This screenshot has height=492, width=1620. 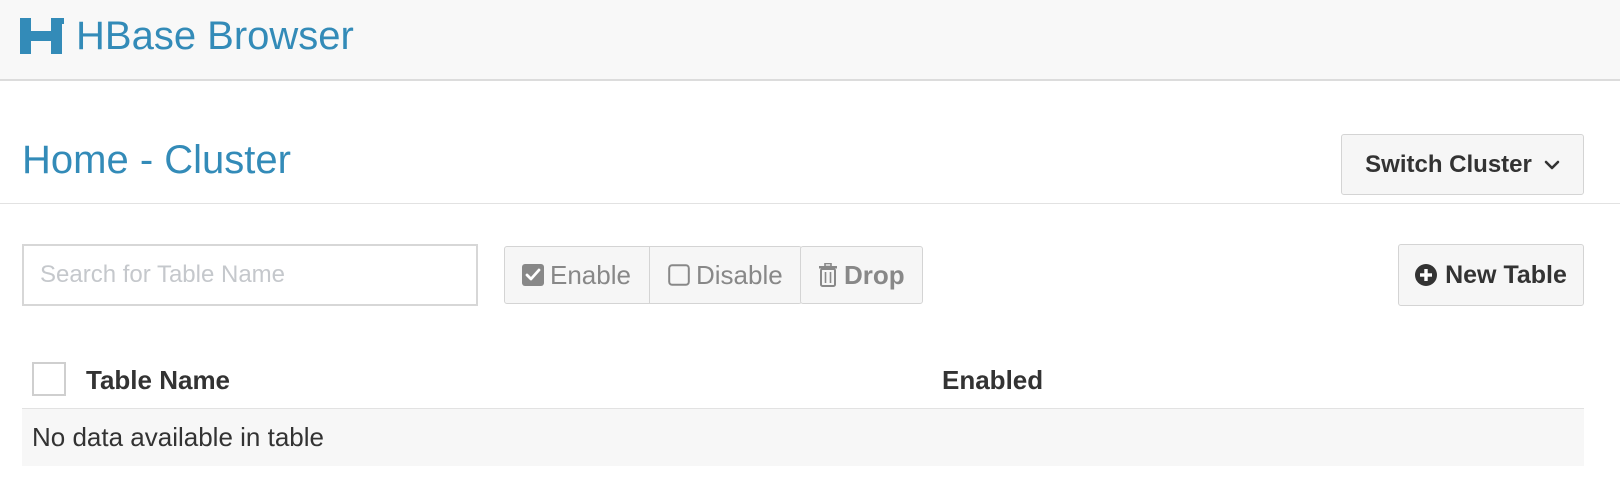 I want to click on switch-cluster-label: Switch Cluster, so click(x=1448, y=164).